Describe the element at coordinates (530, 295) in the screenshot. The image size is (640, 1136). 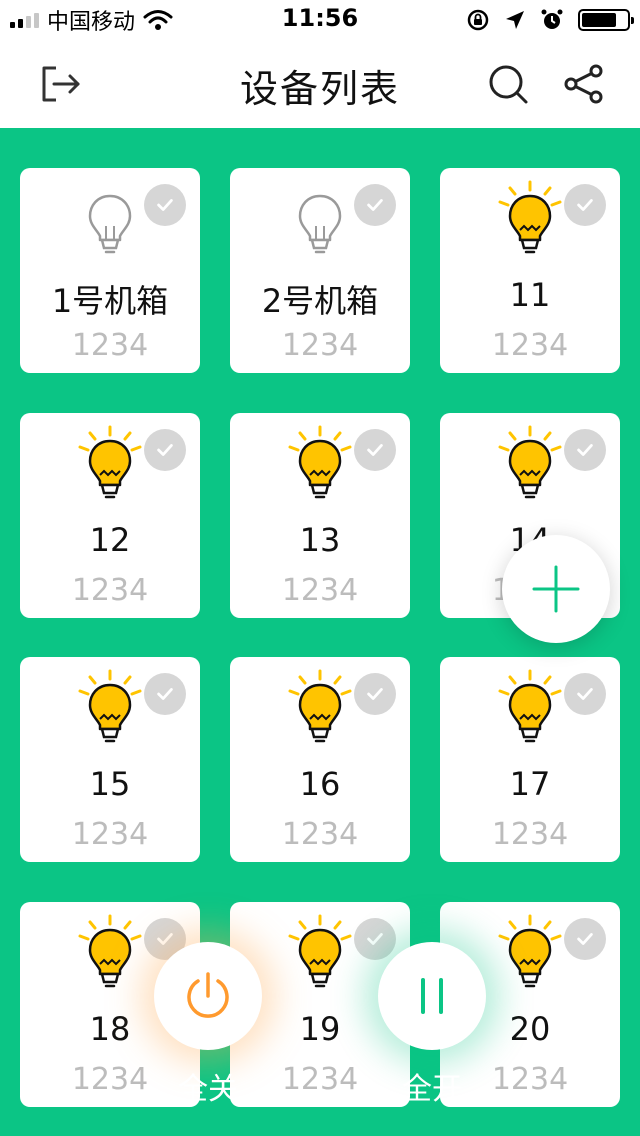
I see `device-name: 11` at that location.